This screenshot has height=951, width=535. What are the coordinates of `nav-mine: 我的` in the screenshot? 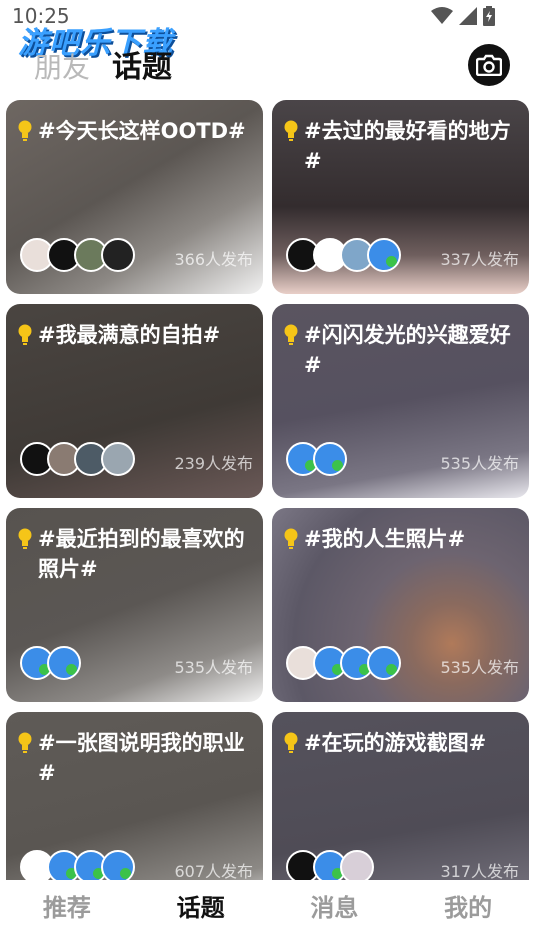 It's located at (468, 915).